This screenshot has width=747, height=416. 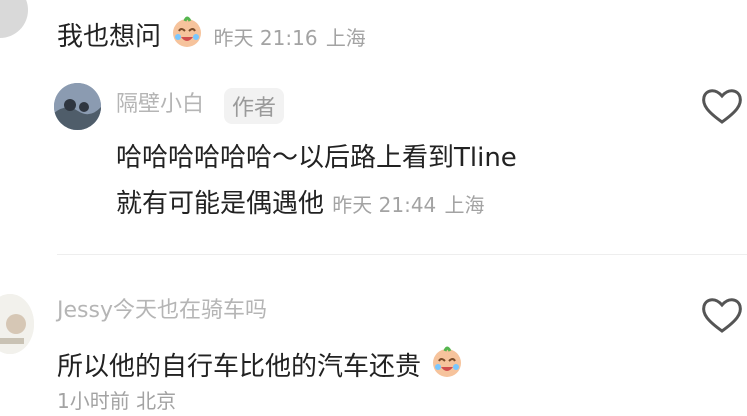 I want to click on comment-text-2-row: 所以他的自行车比他的汽车还贵, so click(x=261, y=366).